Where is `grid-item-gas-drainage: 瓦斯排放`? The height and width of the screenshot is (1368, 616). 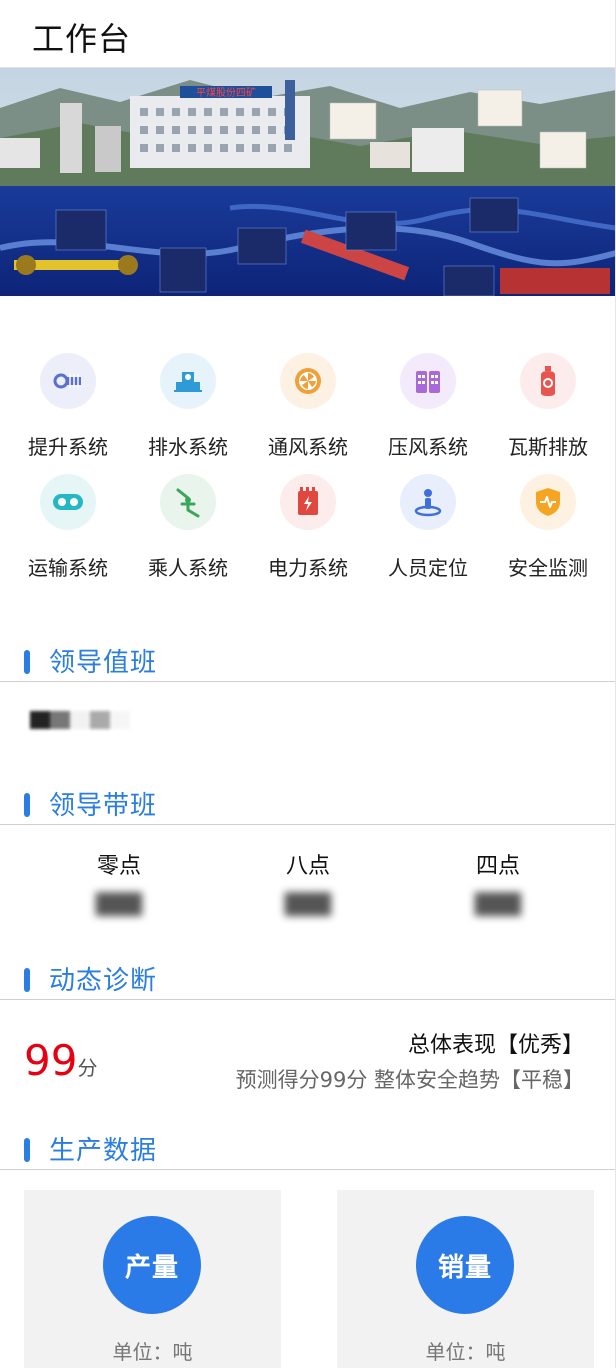 grid-item-gas-drainage: 瓦斯排放 is located at coordinates (548, 406).